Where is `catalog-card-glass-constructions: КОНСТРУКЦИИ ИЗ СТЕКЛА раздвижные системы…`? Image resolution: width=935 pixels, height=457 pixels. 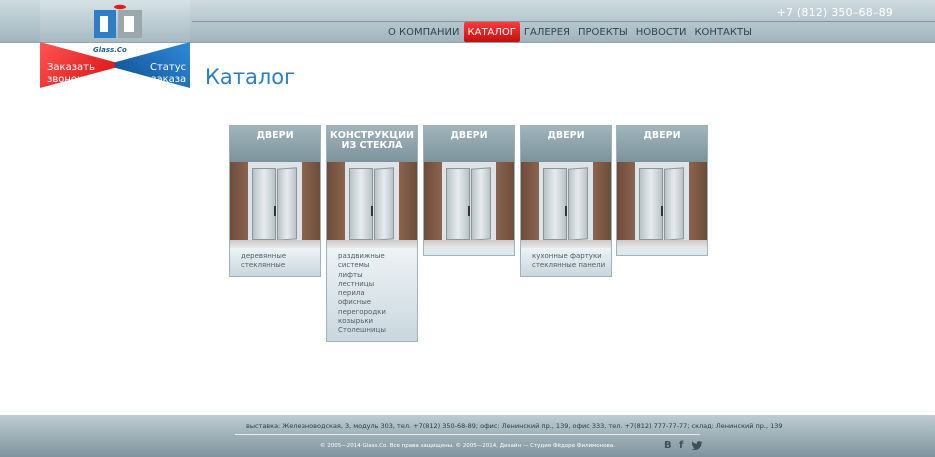 catalog-card-glass-constructions: КОНСТРУКЦИИ ИЗ СТЕКЛА раздвижные системы… is located at coordinates (372, 233).